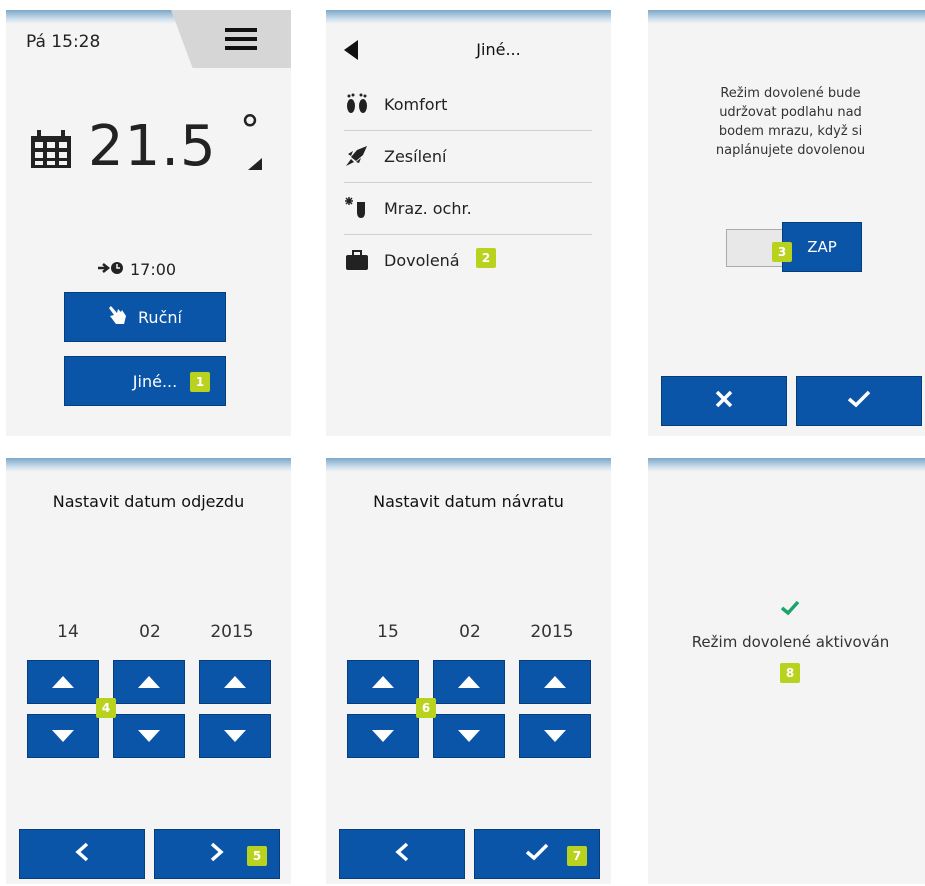 The height and width of the screenshot is (886, 925). I want to click on menu-item-label: Komfort, so click(416, 104).